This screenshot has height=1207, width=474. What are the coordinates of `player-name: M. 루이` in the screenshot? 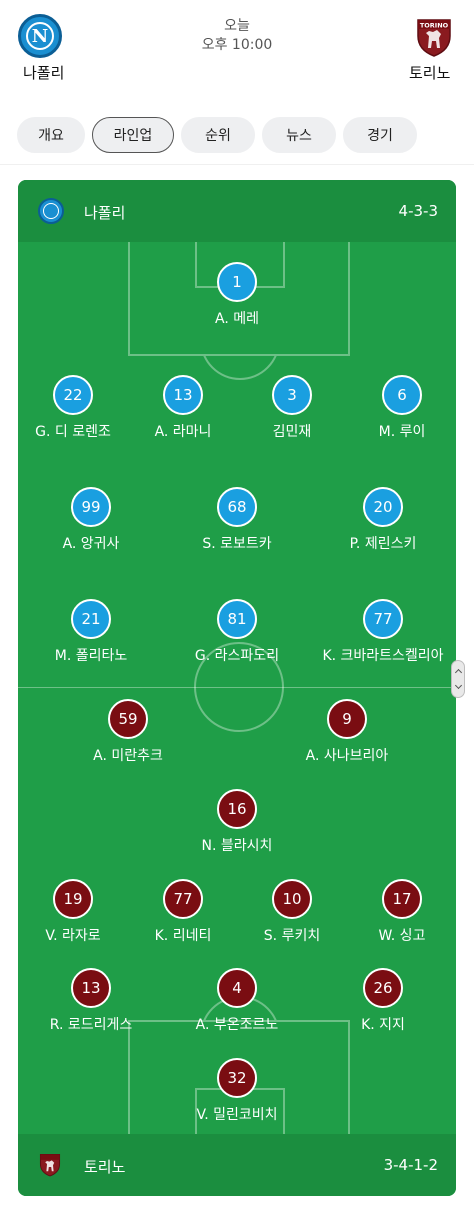 It's located at (402, 432).